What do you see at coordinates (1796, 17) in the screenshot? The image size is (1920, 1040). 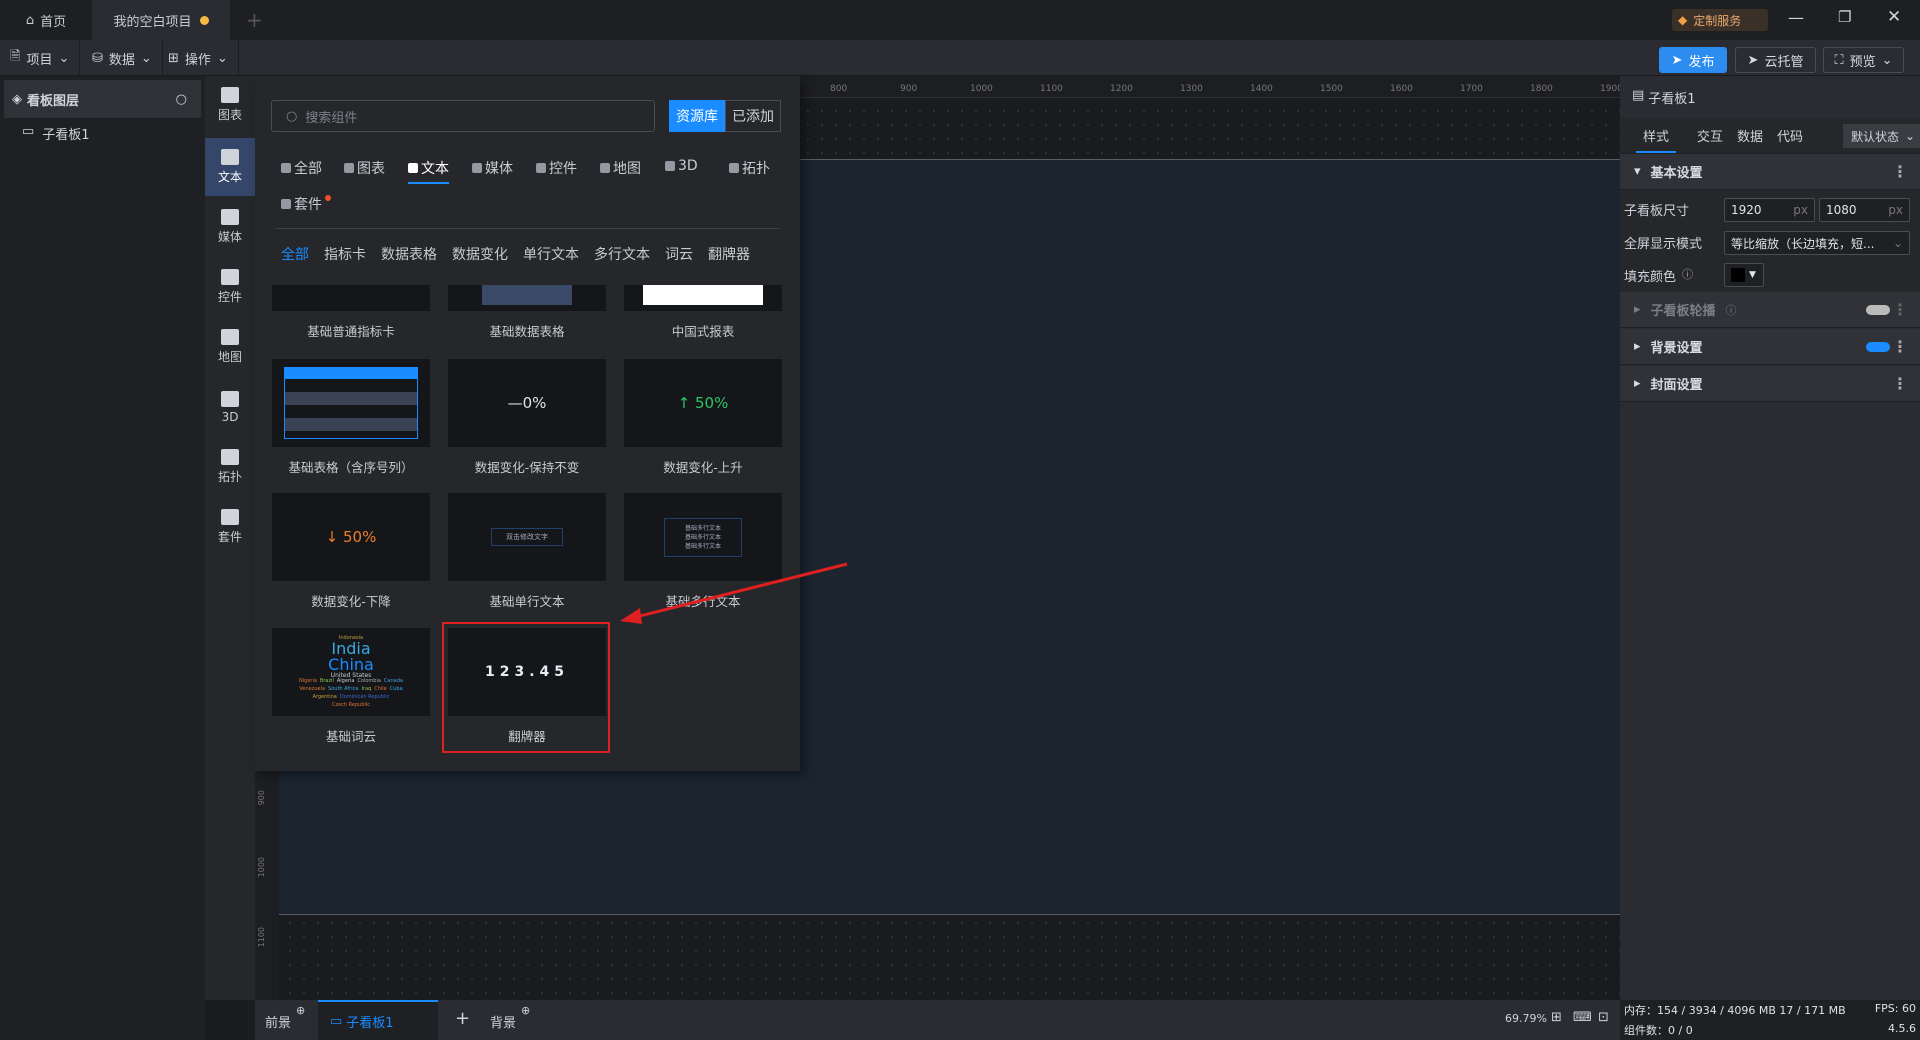 I see `minimize-button: —` at bounding box center [1796, 17].